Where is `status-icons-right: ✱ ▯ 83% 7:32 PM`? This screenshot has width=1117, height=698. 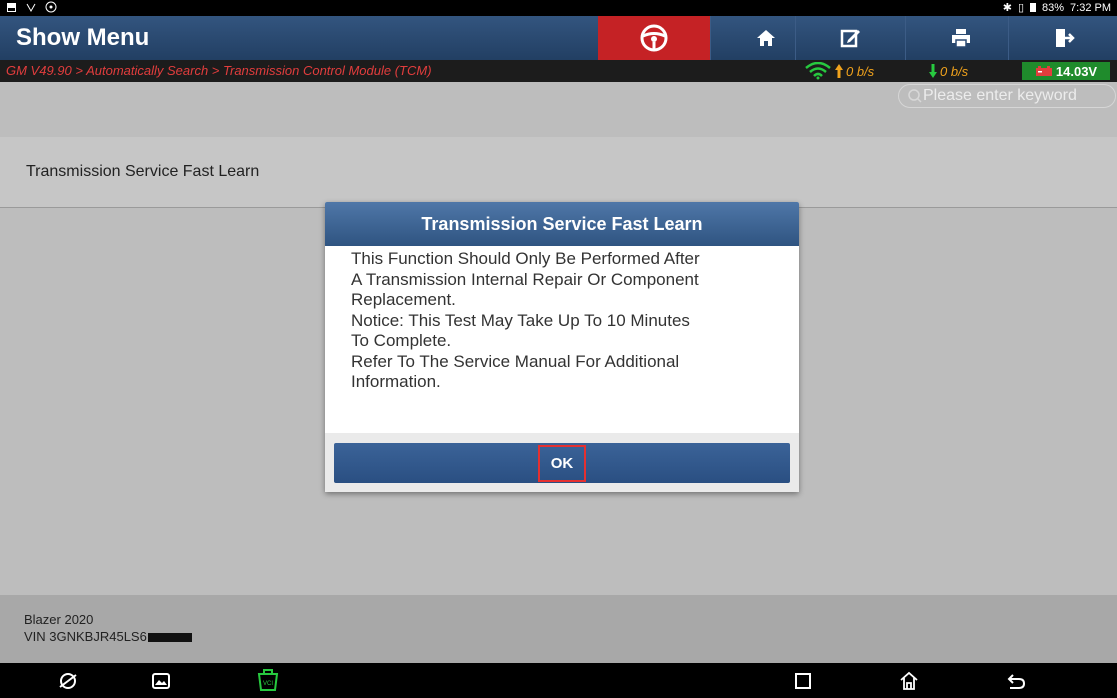 status-icons-right: ✱ ▯ 83% 7:32 PM is located at coordinates (1056, 8).